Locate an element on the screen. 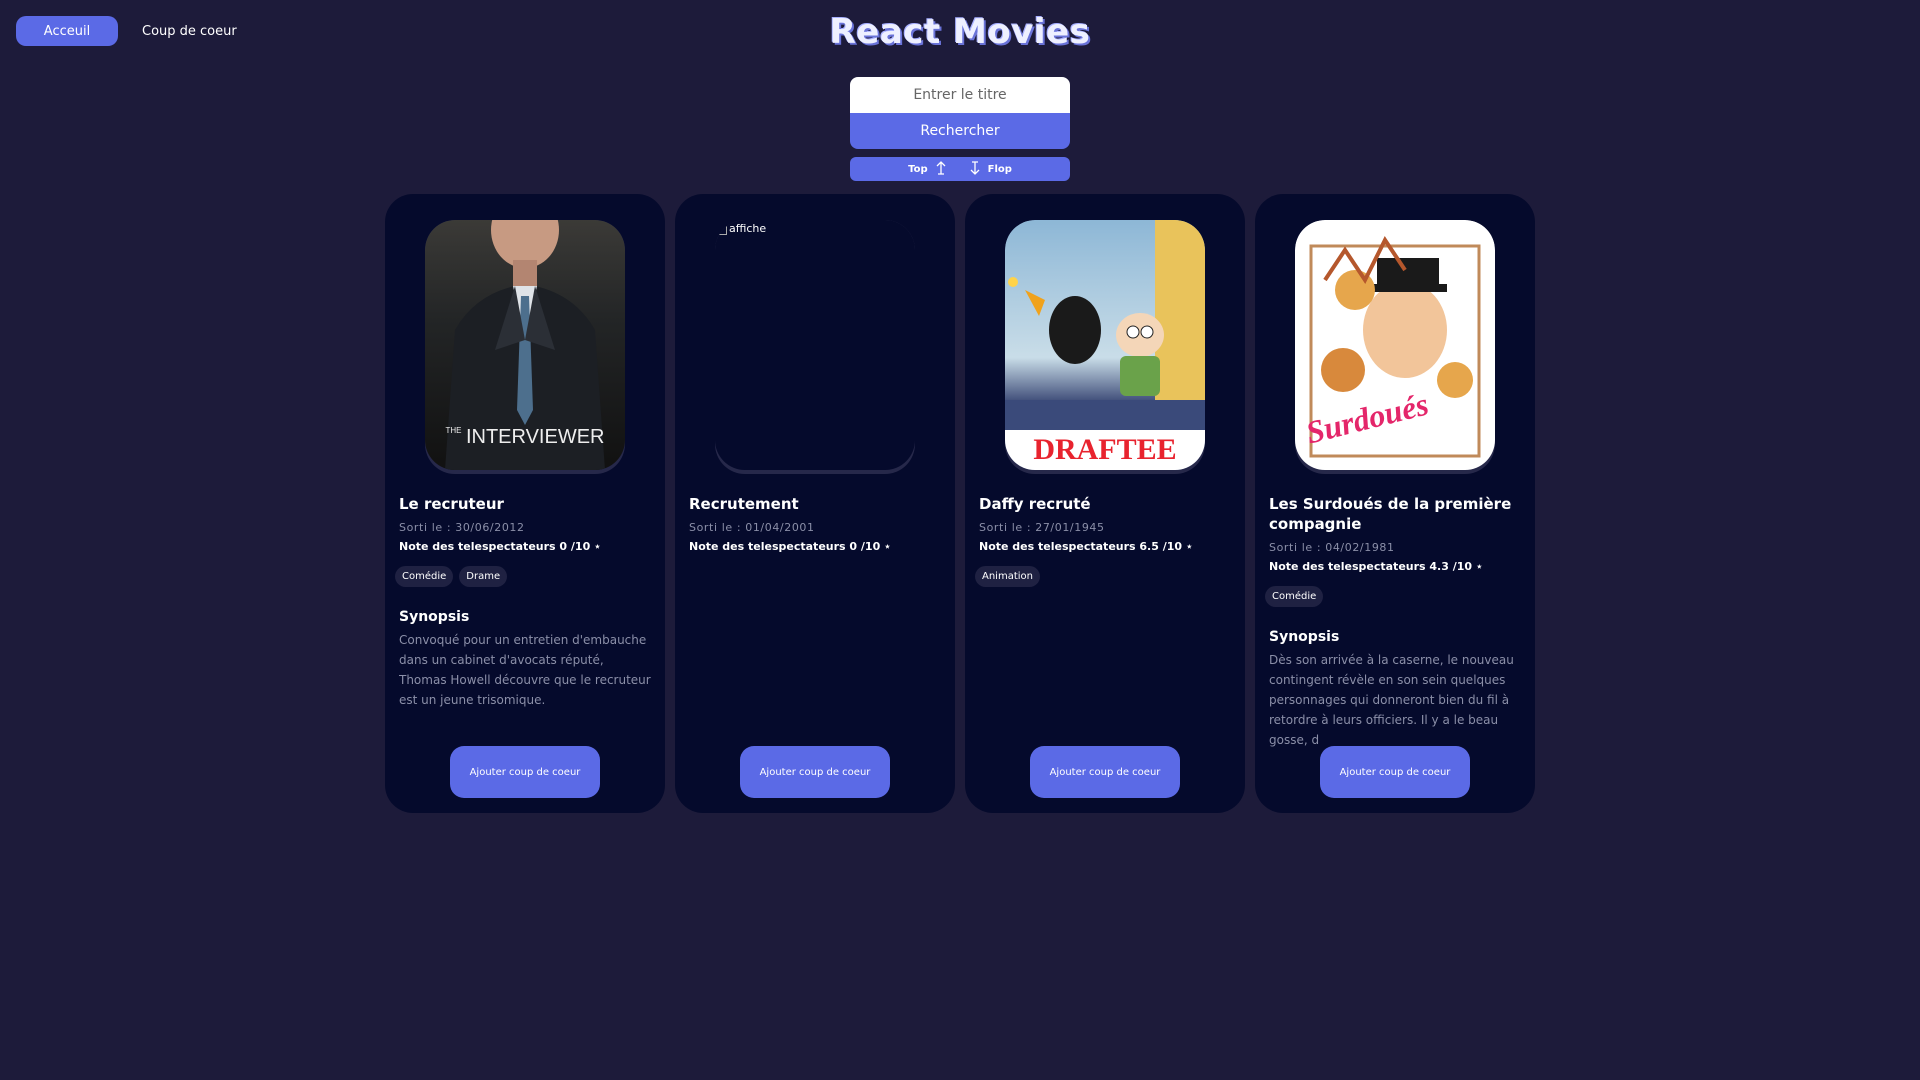 The height and width of the screenshot is (1080, 1920). sort-top-button: Top is located at coordinates (927, 169).